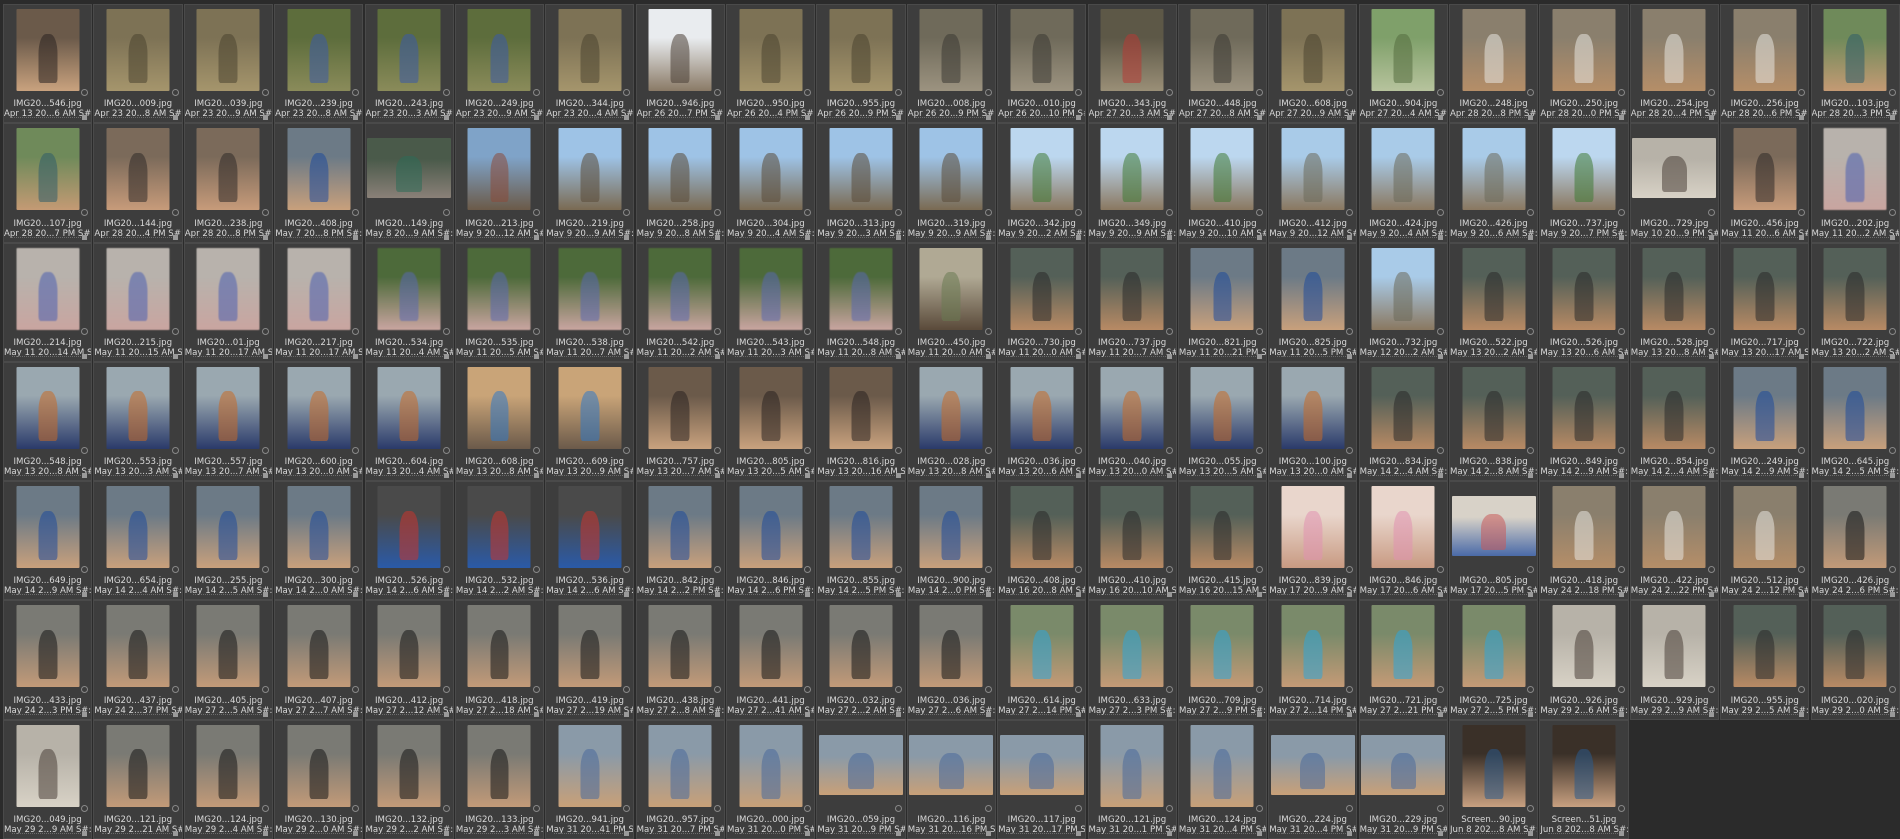  Describe the element at coordinates (228, 660) in the screenshot. I see `thumbnail-cell: IMG20...405.jpg May 27 2...5 AM S#:` at that location.